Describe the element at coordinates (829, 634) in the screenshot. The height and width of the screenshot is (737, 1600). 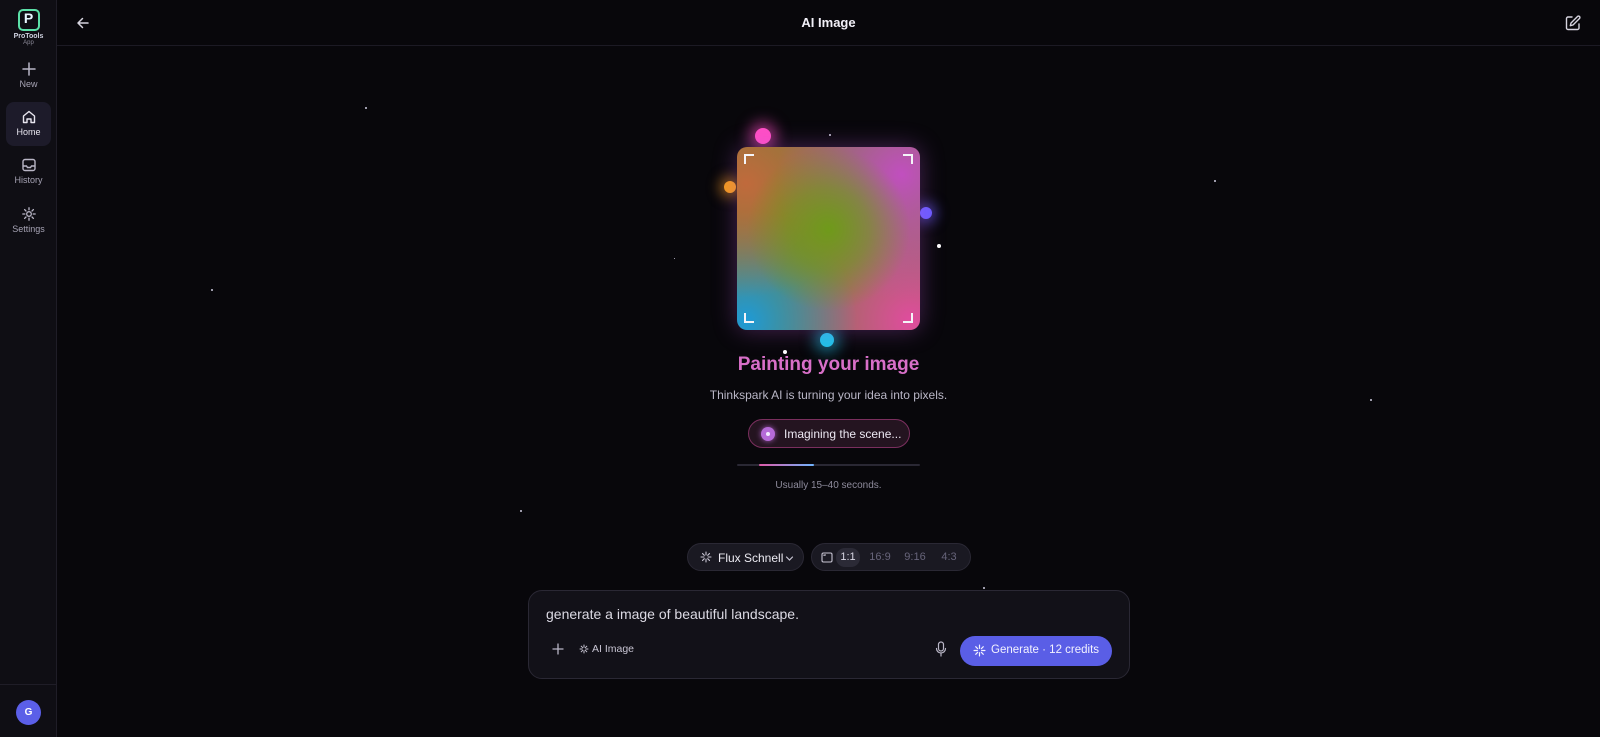
I see `prompt-composer: AI Image Generate · 12 credits` at that location.